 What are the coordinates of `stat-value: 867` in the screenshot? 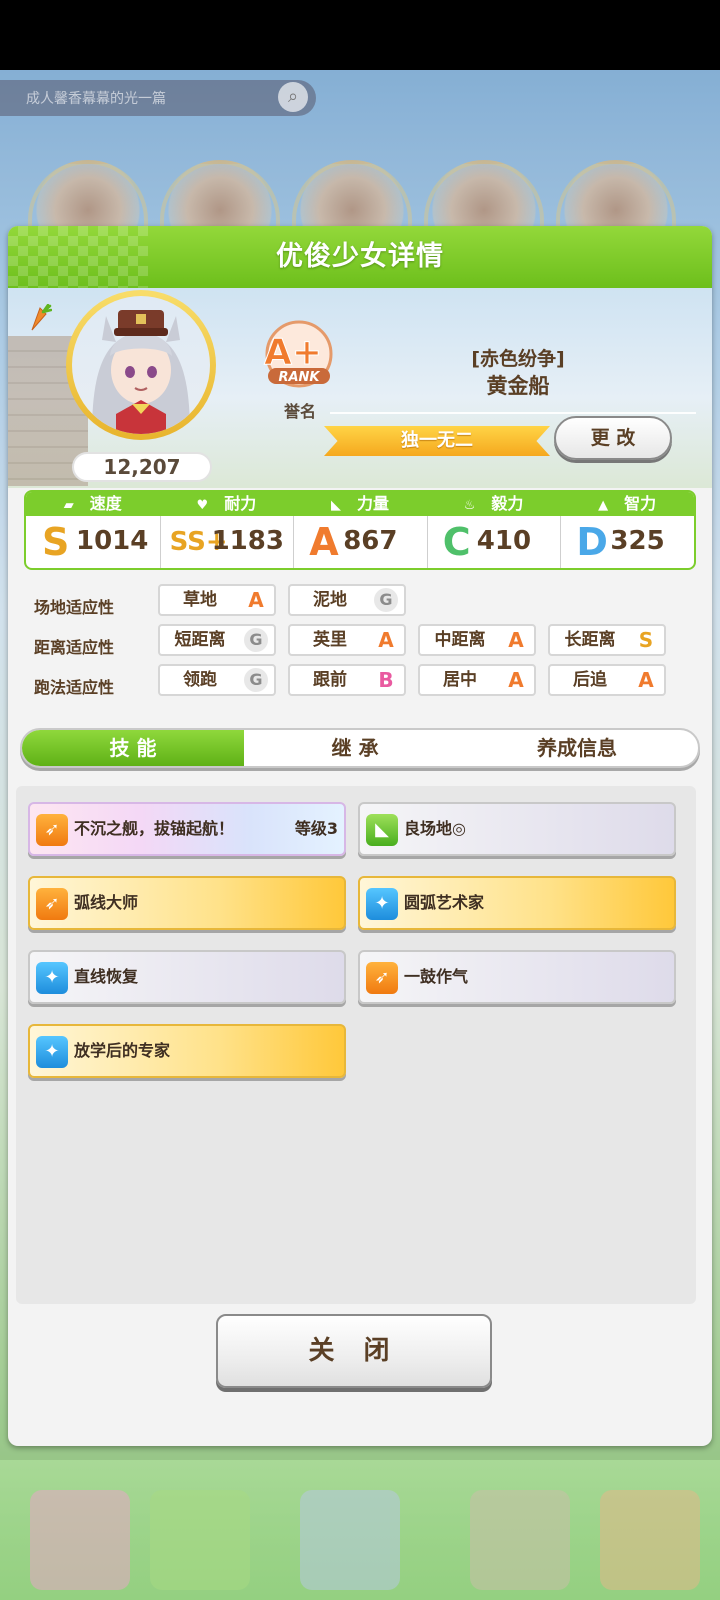 It's located at (370, 541).